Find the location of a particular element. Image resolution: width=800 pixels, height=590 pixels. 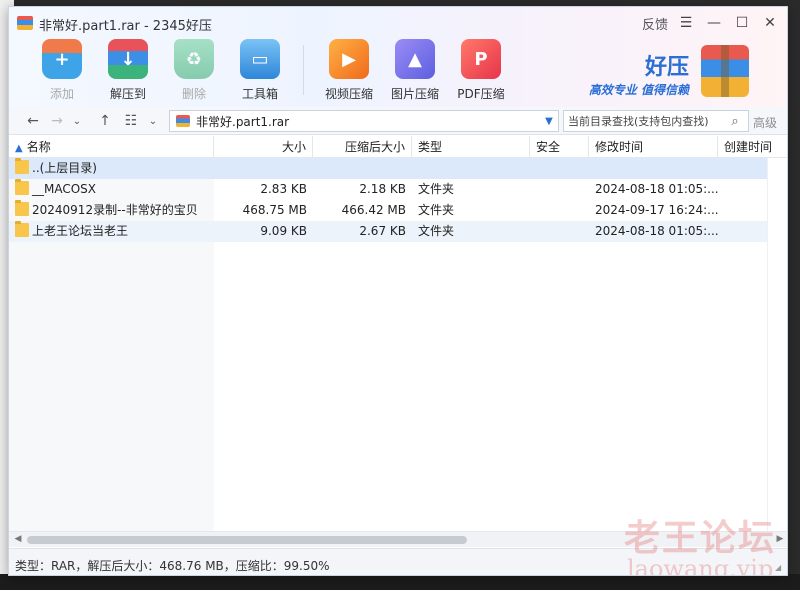

recycle-bin-icon: ♻ is located at coordinates (194, 59).